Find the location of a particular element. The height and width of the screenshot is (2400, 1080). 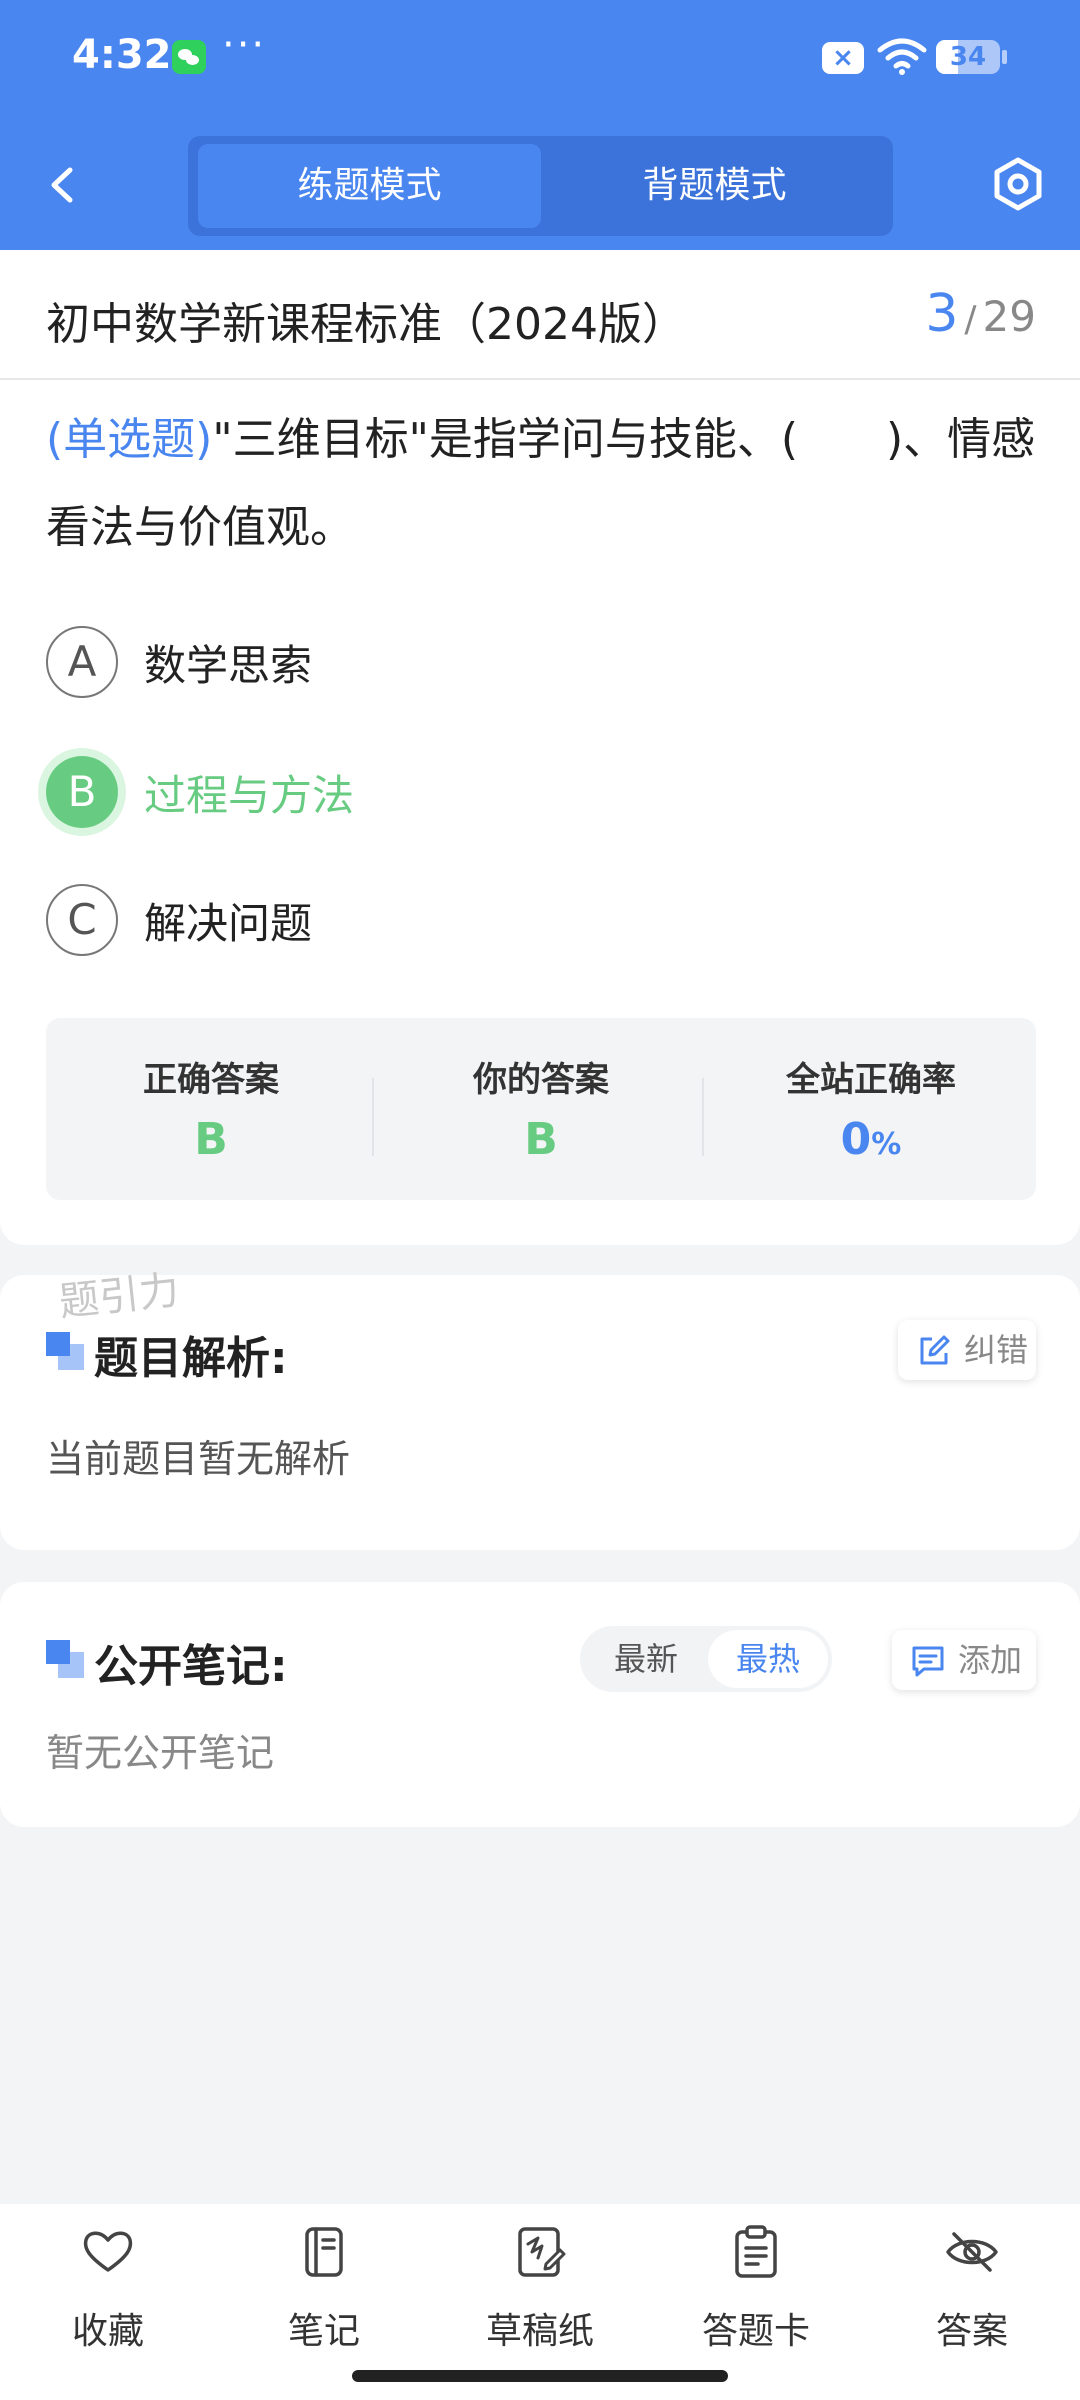

tab-memorize-mode: 背题模式 is located at coordinates (714, 186).